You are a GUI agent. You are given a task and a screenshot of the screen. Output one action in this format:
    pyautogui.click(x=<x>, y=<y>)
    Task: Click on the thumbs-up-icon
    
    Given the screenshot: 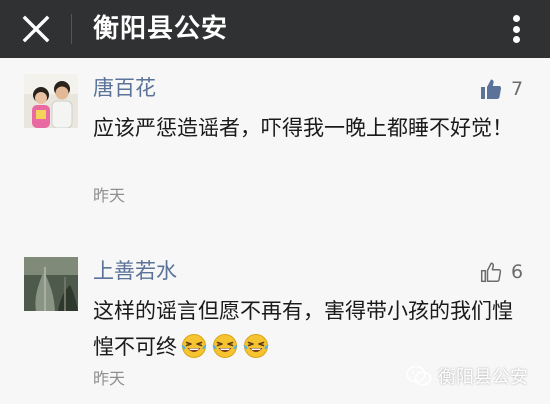 What is the action you would take?
    pyautogui.click(x=491, y=89)
    